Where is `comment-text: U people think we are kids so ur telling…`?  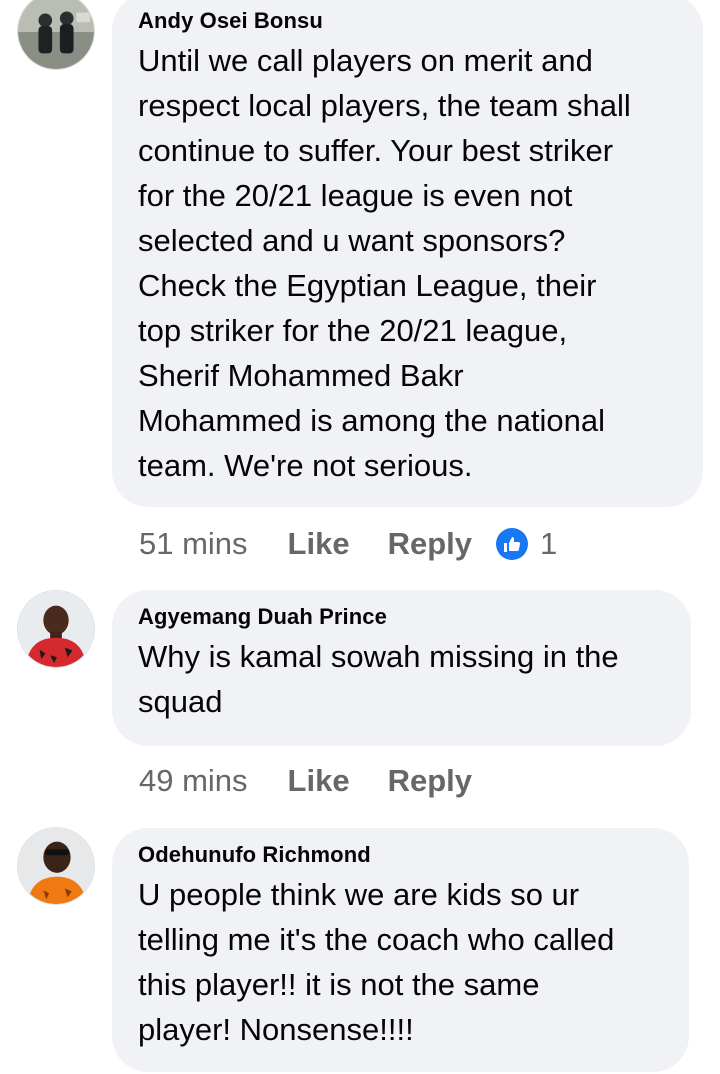 comment-text: U people think we are kids so ur telling… is located at coordinates (376, 962).